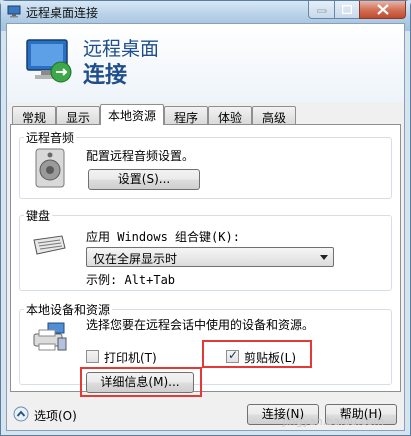  Describe the element at coordinates (140, 156) in the screenshot. I see `audio-description: 配置远程音频设置。` at that location.